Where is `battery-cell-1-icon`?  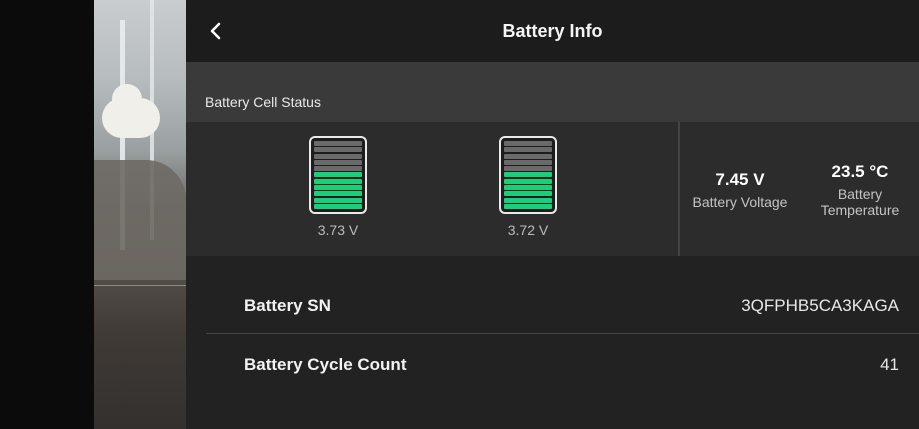
battery-cell-1-icon is located at coordinates (338, 175).